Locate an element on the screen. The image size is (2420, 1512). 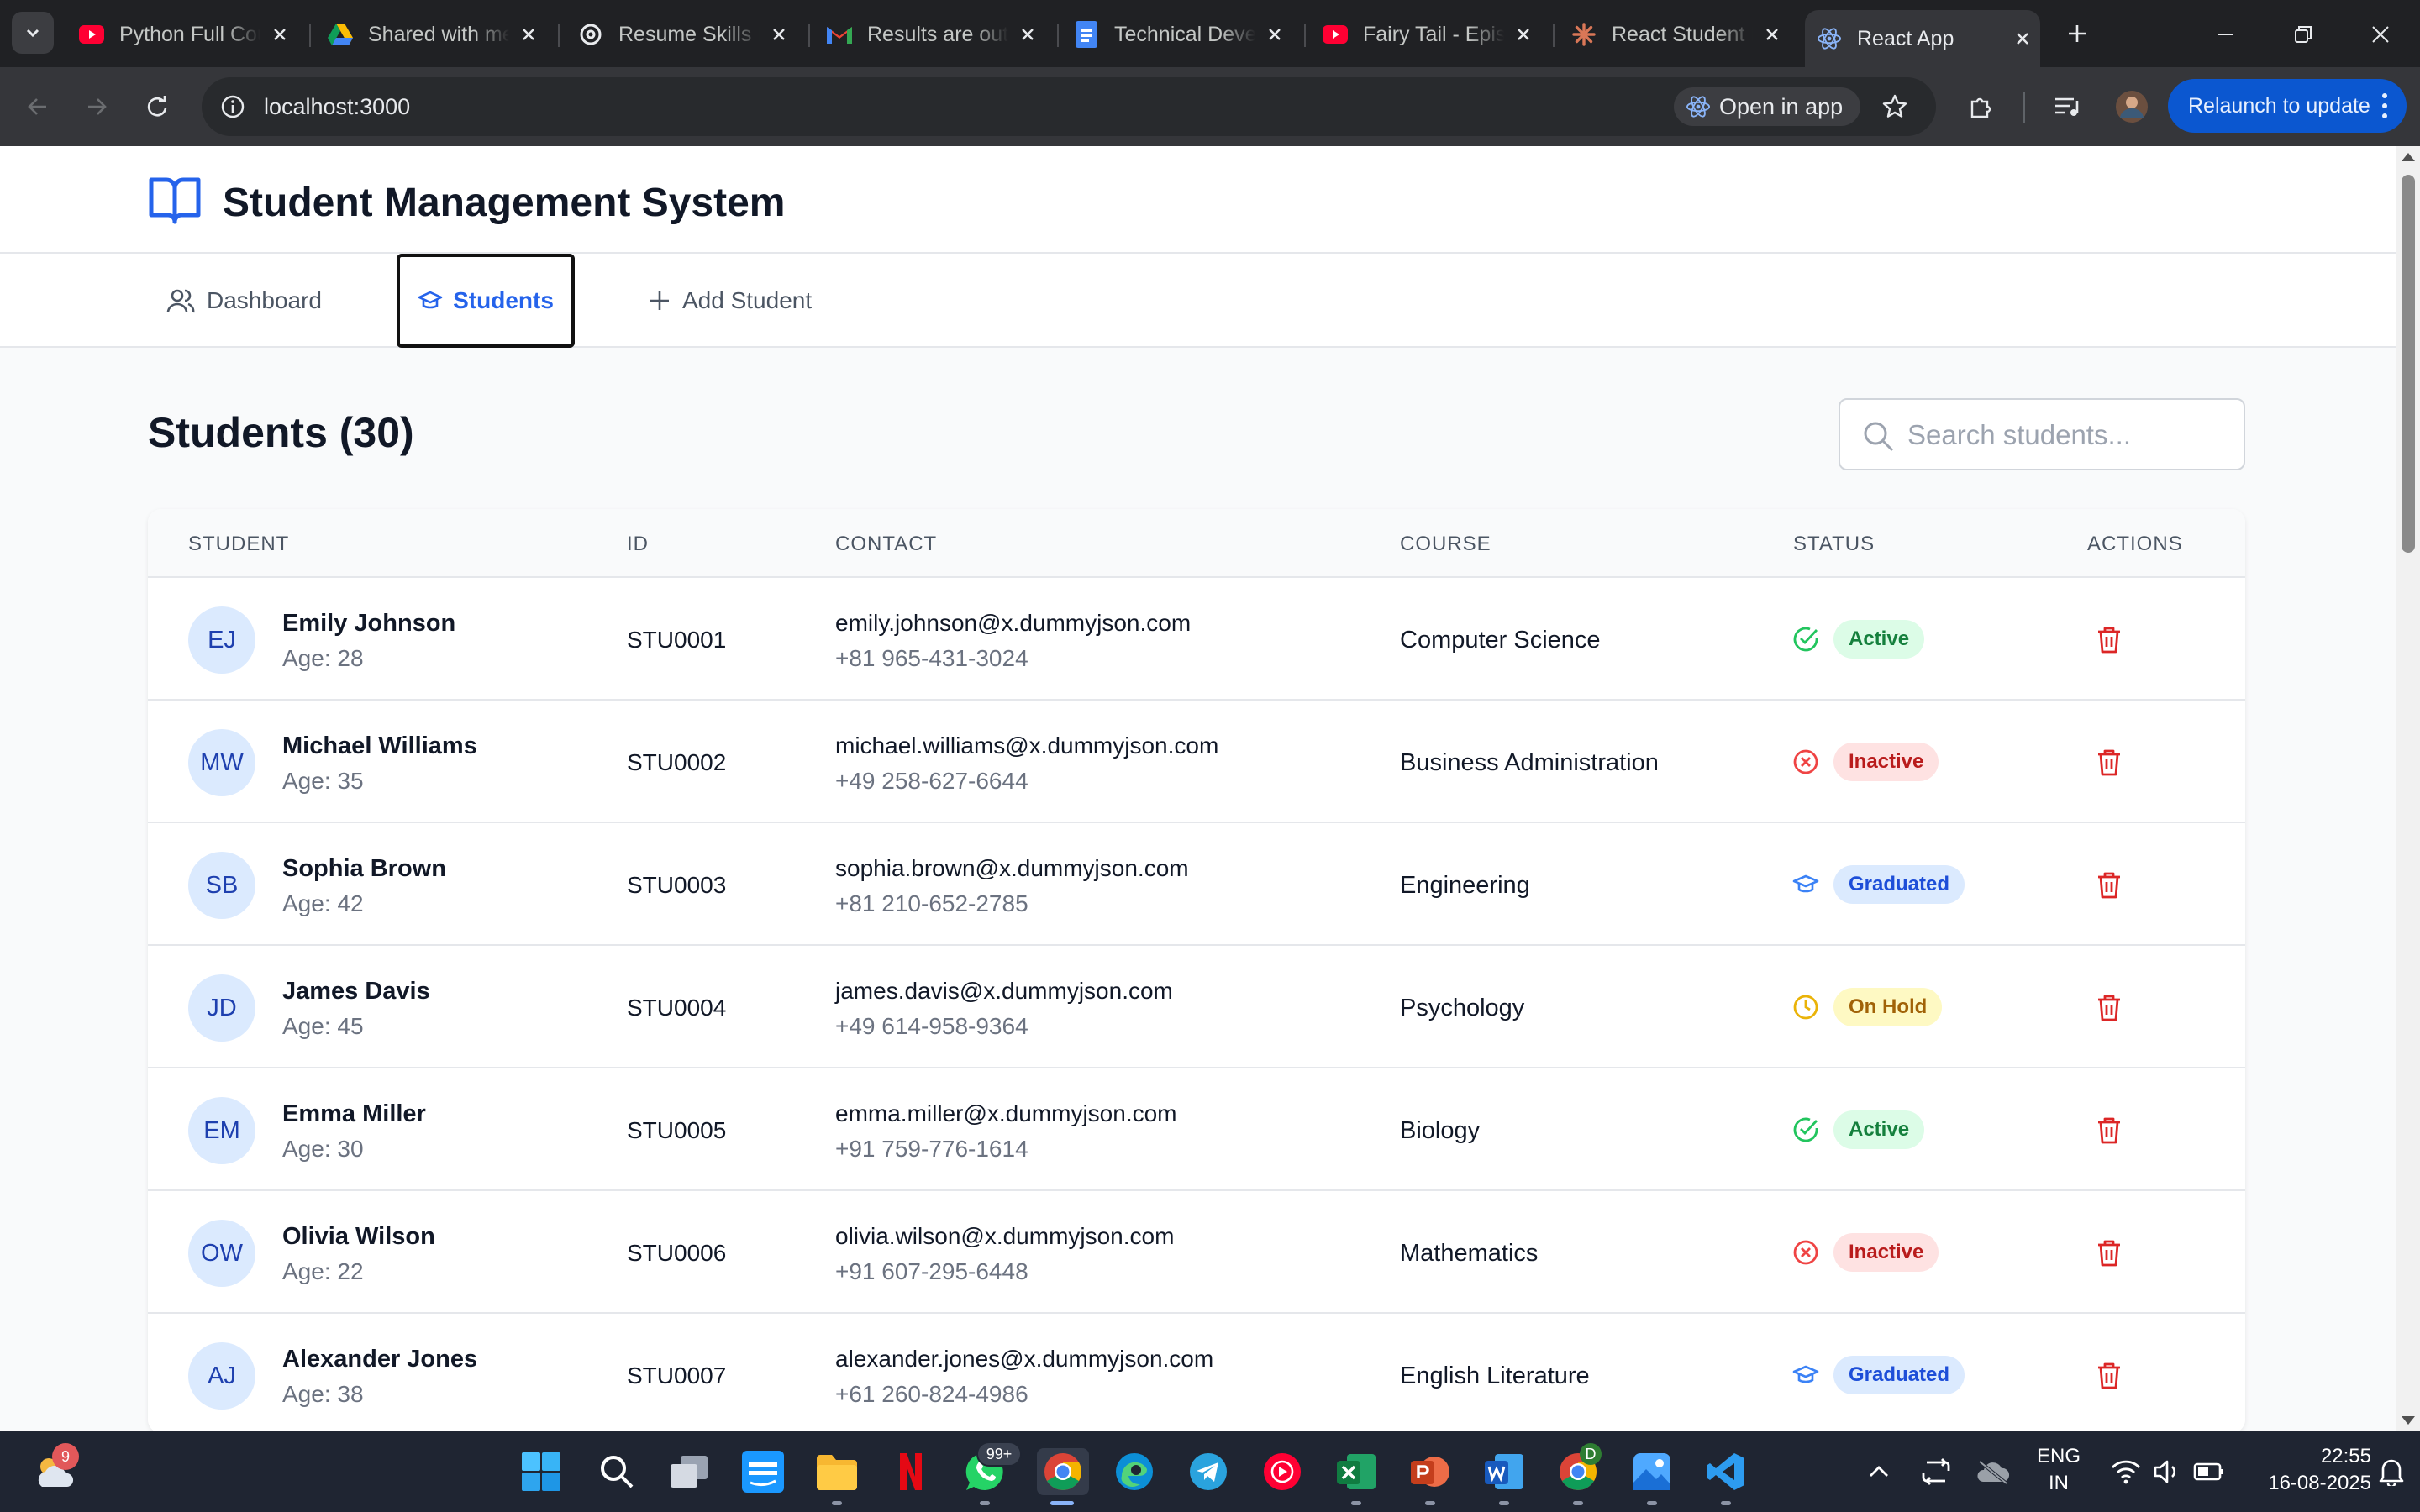
clock: 22:55 16-08-2025 is located at coordinates (2316, 1470).